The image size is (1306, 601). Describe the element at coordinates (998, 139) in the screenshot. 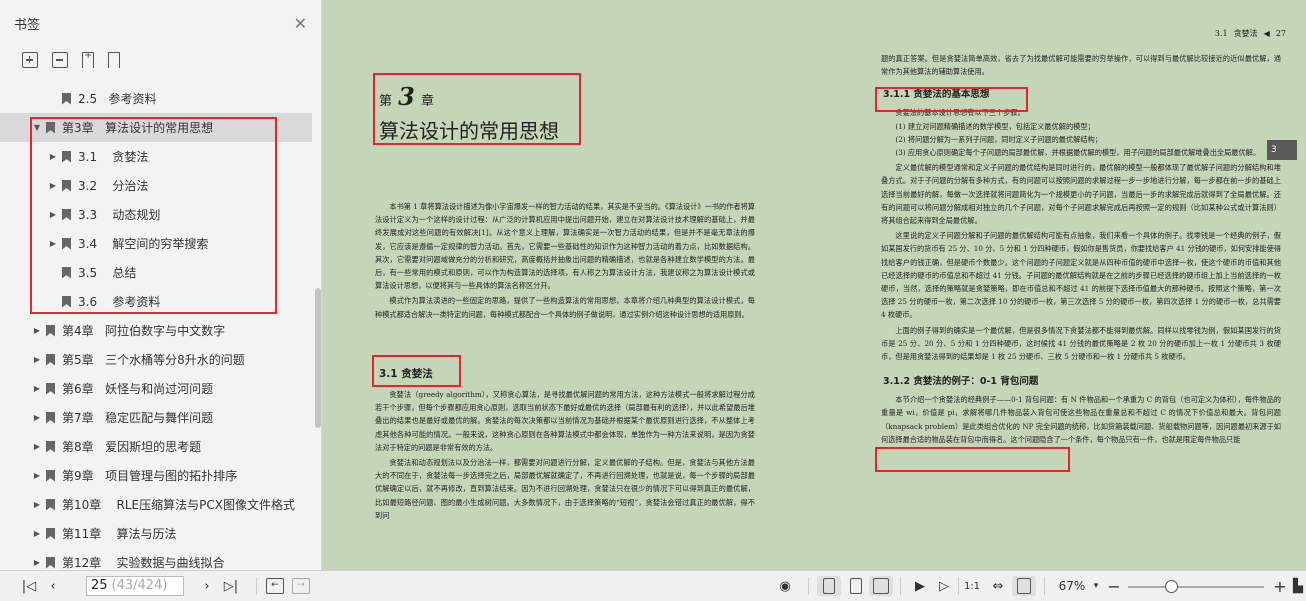

I see `step-item: (2) 将问题分解为一系列子问题，同时定义子问题的最优解结构；` at that location.